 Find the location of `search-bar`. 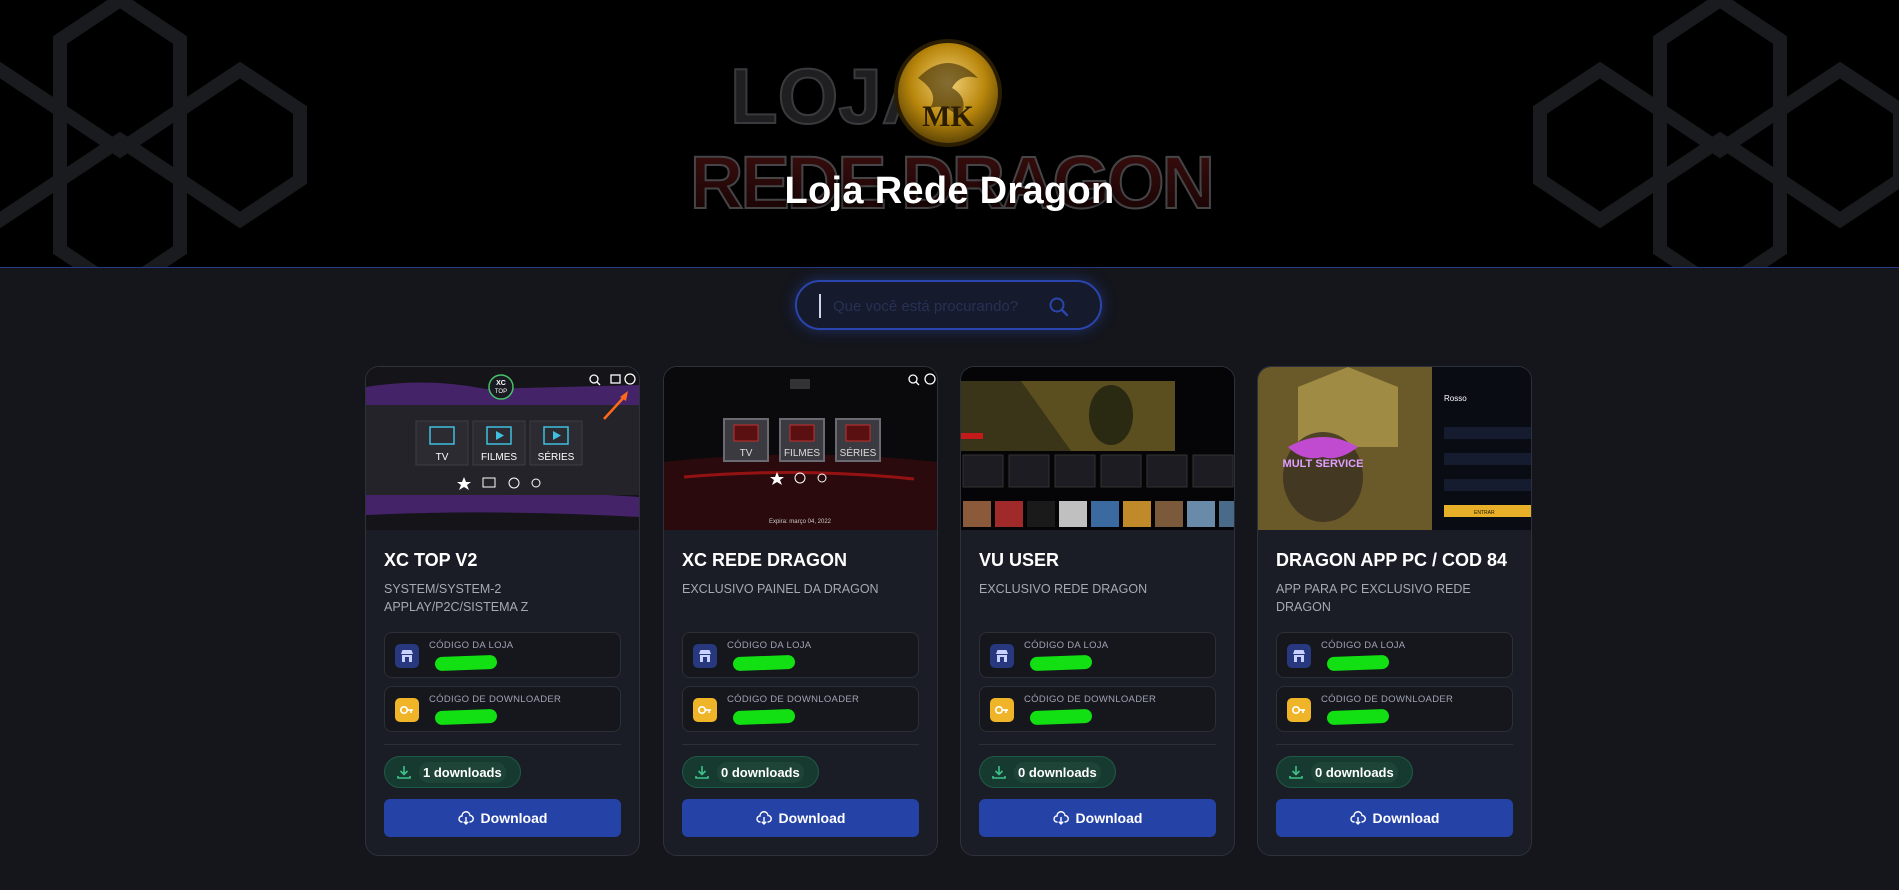

search-bar is located at coordinates (948, 305).